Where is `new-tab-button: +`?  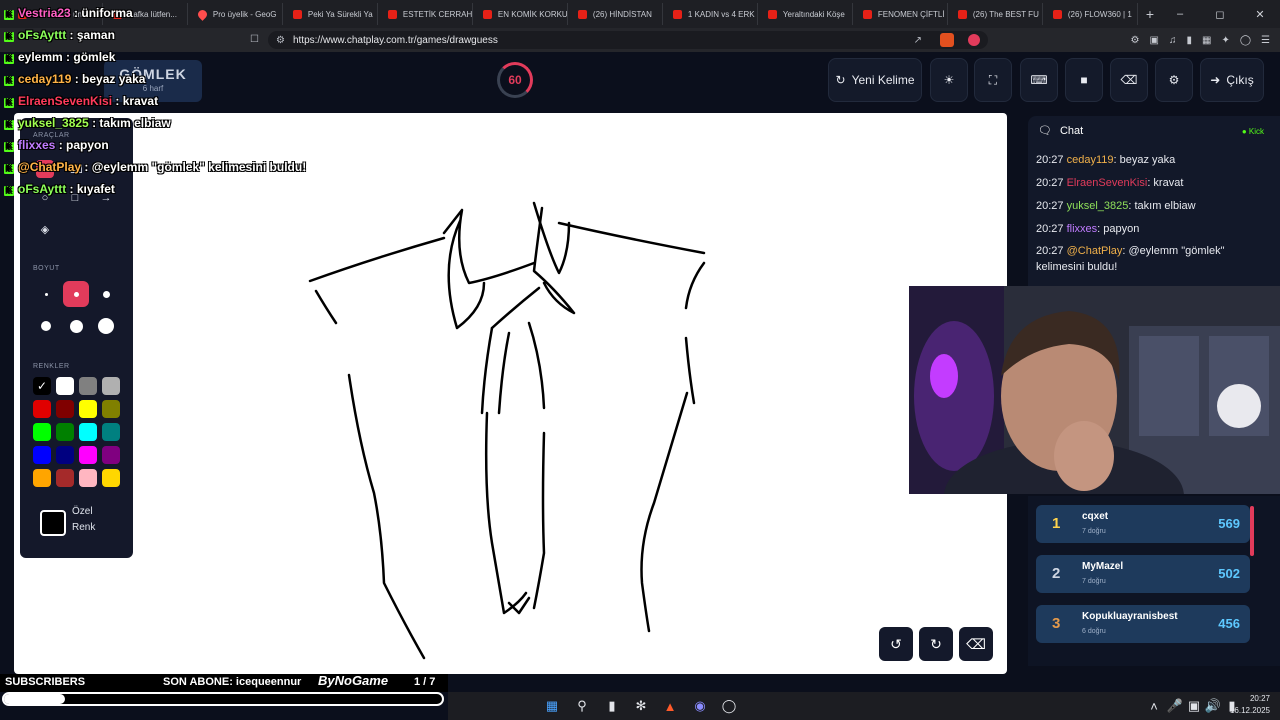 new-tab-button: + is located at coordinates (1150, 14).